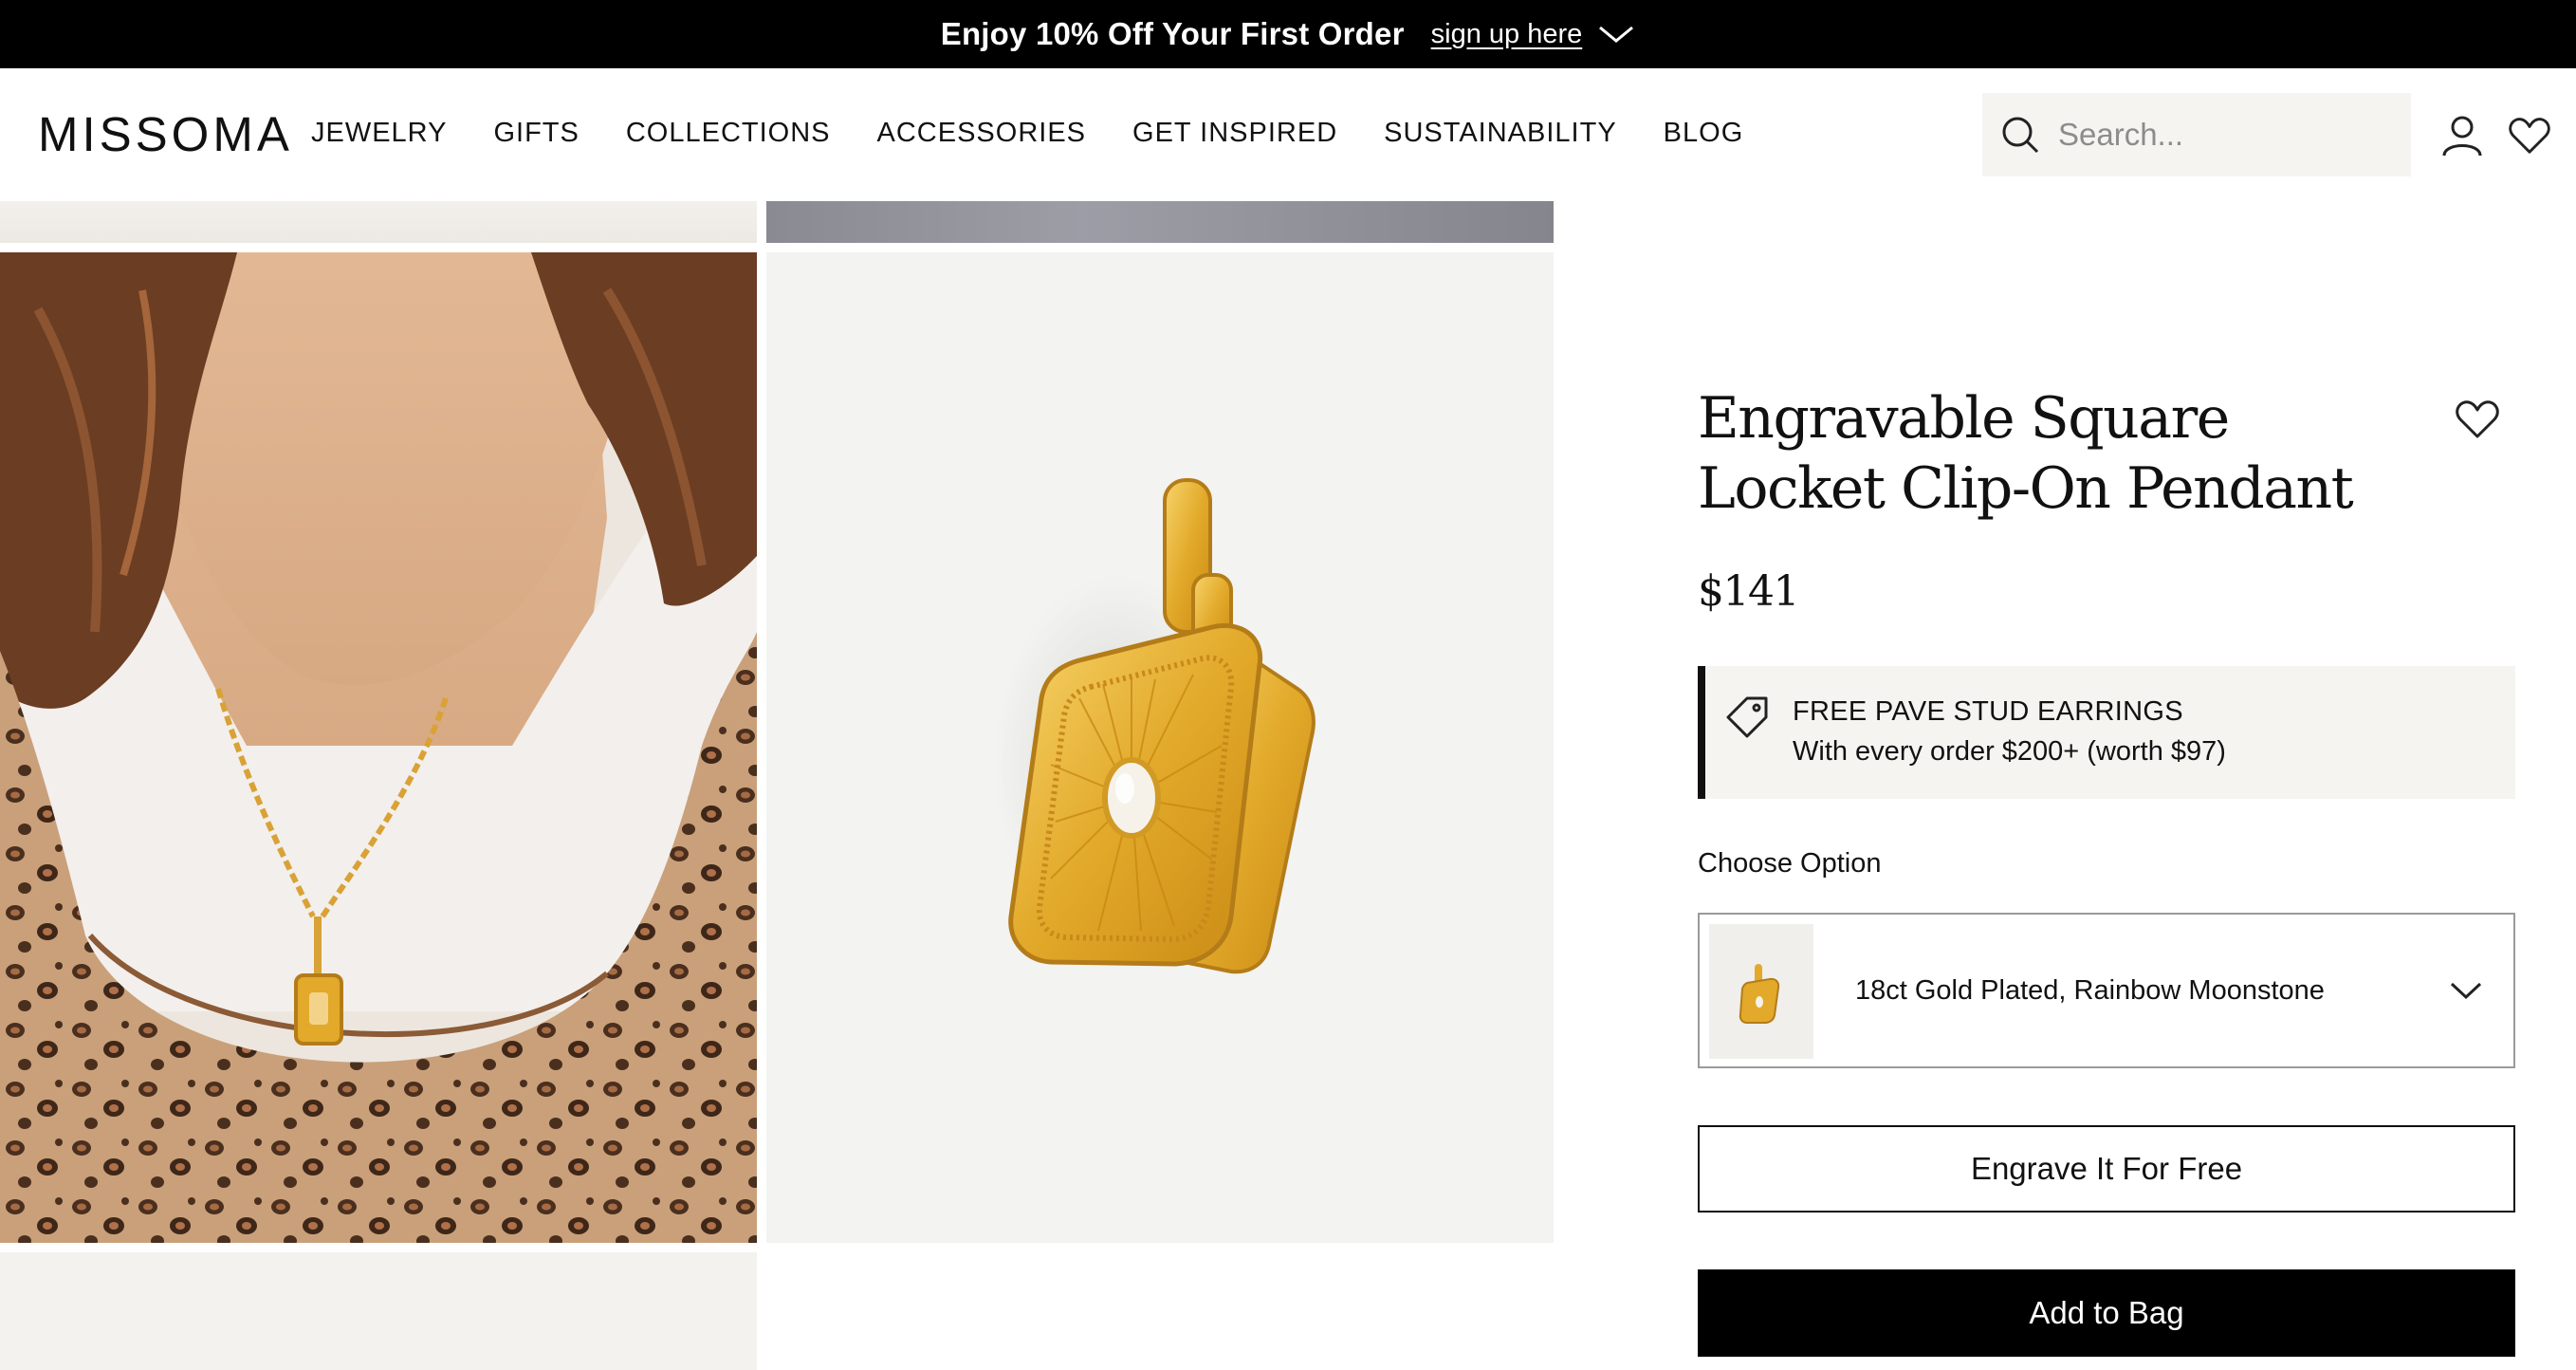  What do you see at coordinates (1507, 34) in the screenshot?
I see `signup-link: sign up here` at bounding box center [1507, 34].